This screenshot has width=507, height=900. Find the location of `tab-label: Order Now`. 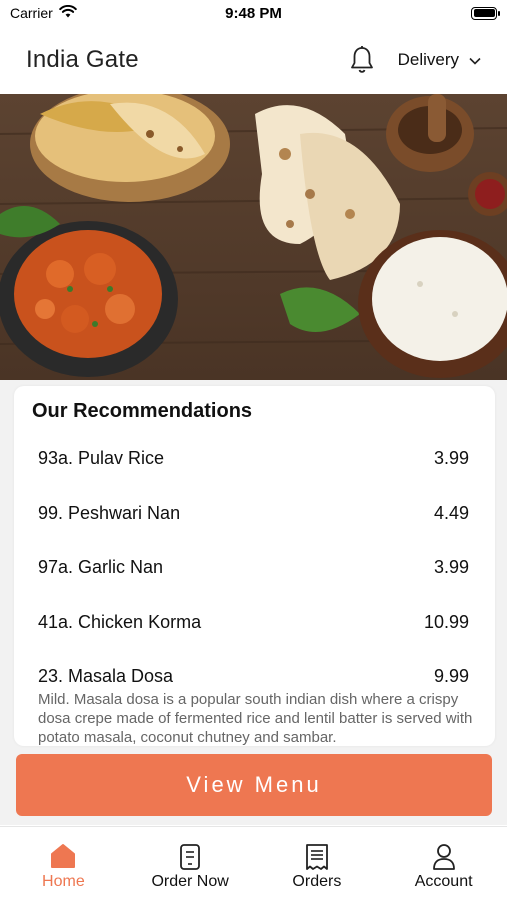

tab-label: Order Now is located at coordinates (190, 881).